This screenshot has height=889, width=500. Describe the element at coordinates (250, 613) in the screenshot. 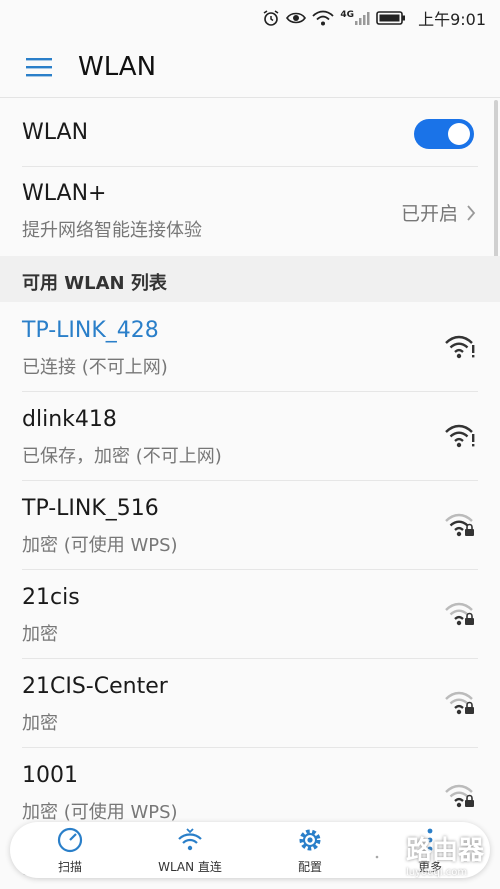

I see `network-item: 21cis 加密` at that location.